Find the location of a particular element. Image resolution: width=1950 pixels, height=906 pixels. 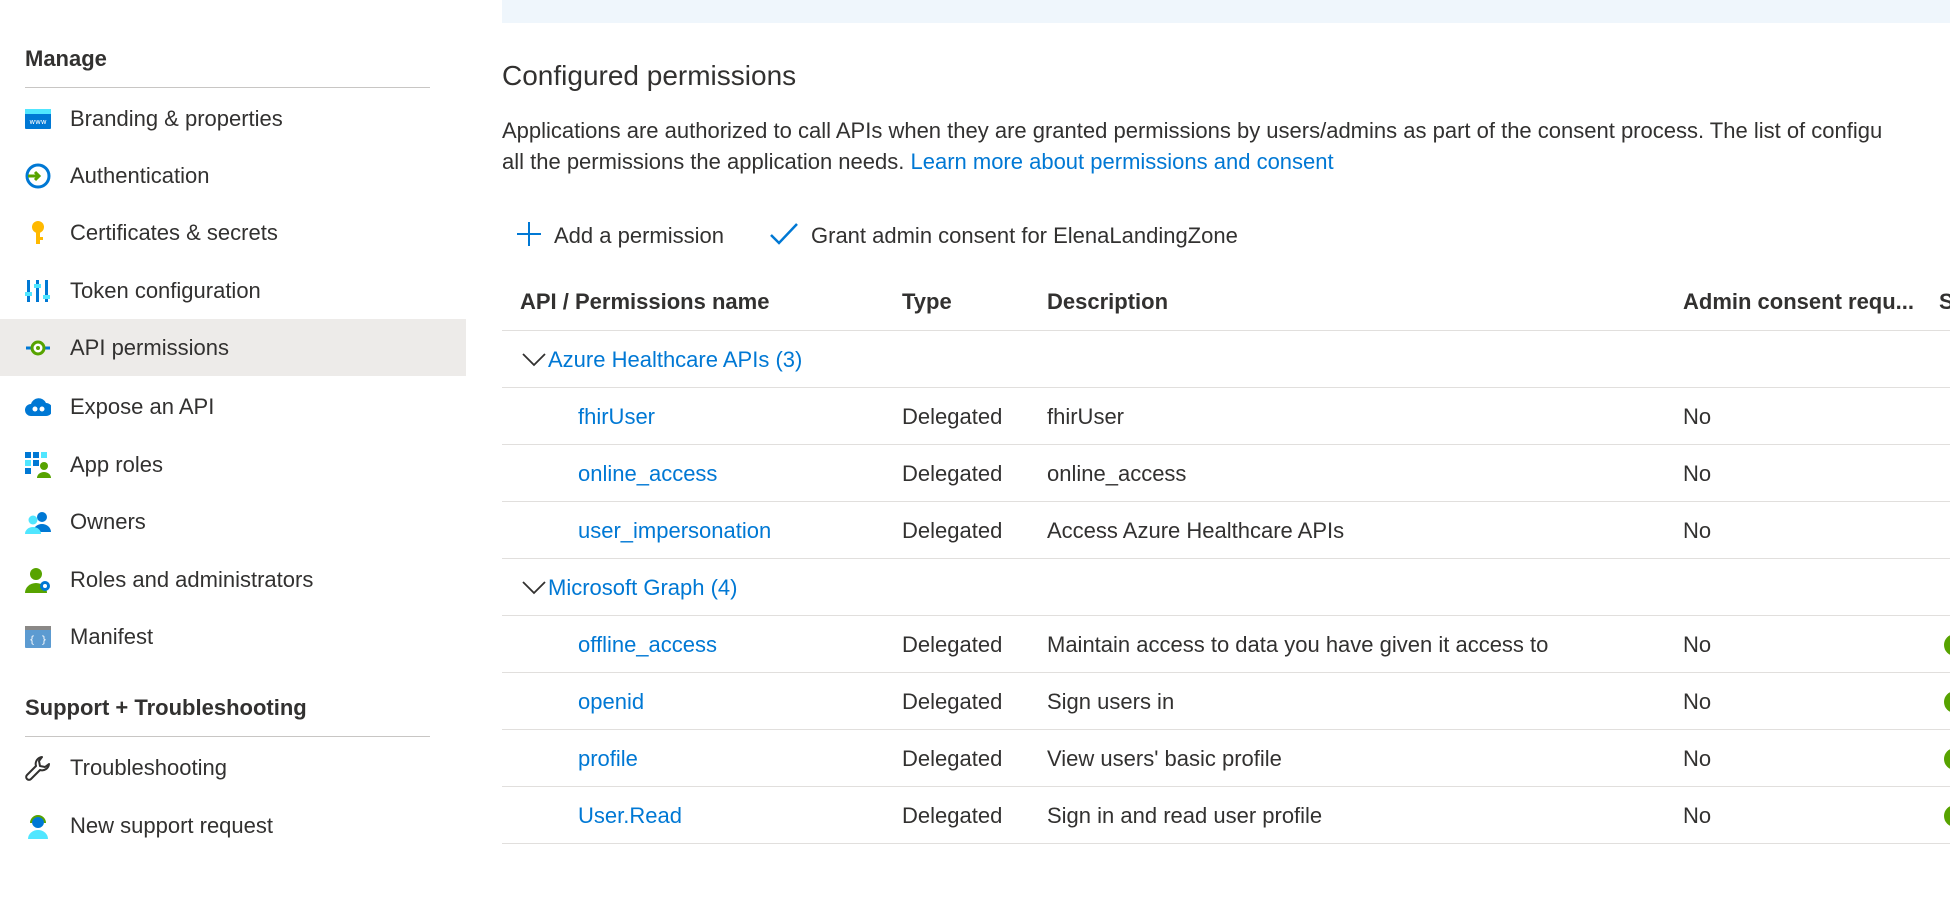

add-permission-label: Add a permission is located at coordinates (639, 235).